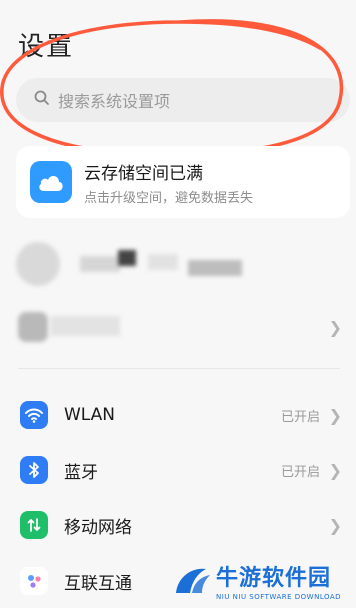 This screenshot has width=356, height=608. Describe the element at coordinates (33, 327) in the screenshot. I see `account-sub-icon` at that location.